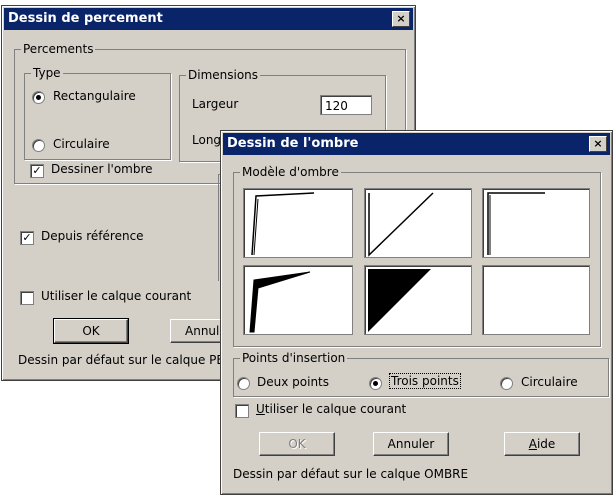 The height and width of the screenshot is (495, 614). Describe the element at coordinates (215, 104) in the screenshot. I see `largeur-label: Largeur` at that location.